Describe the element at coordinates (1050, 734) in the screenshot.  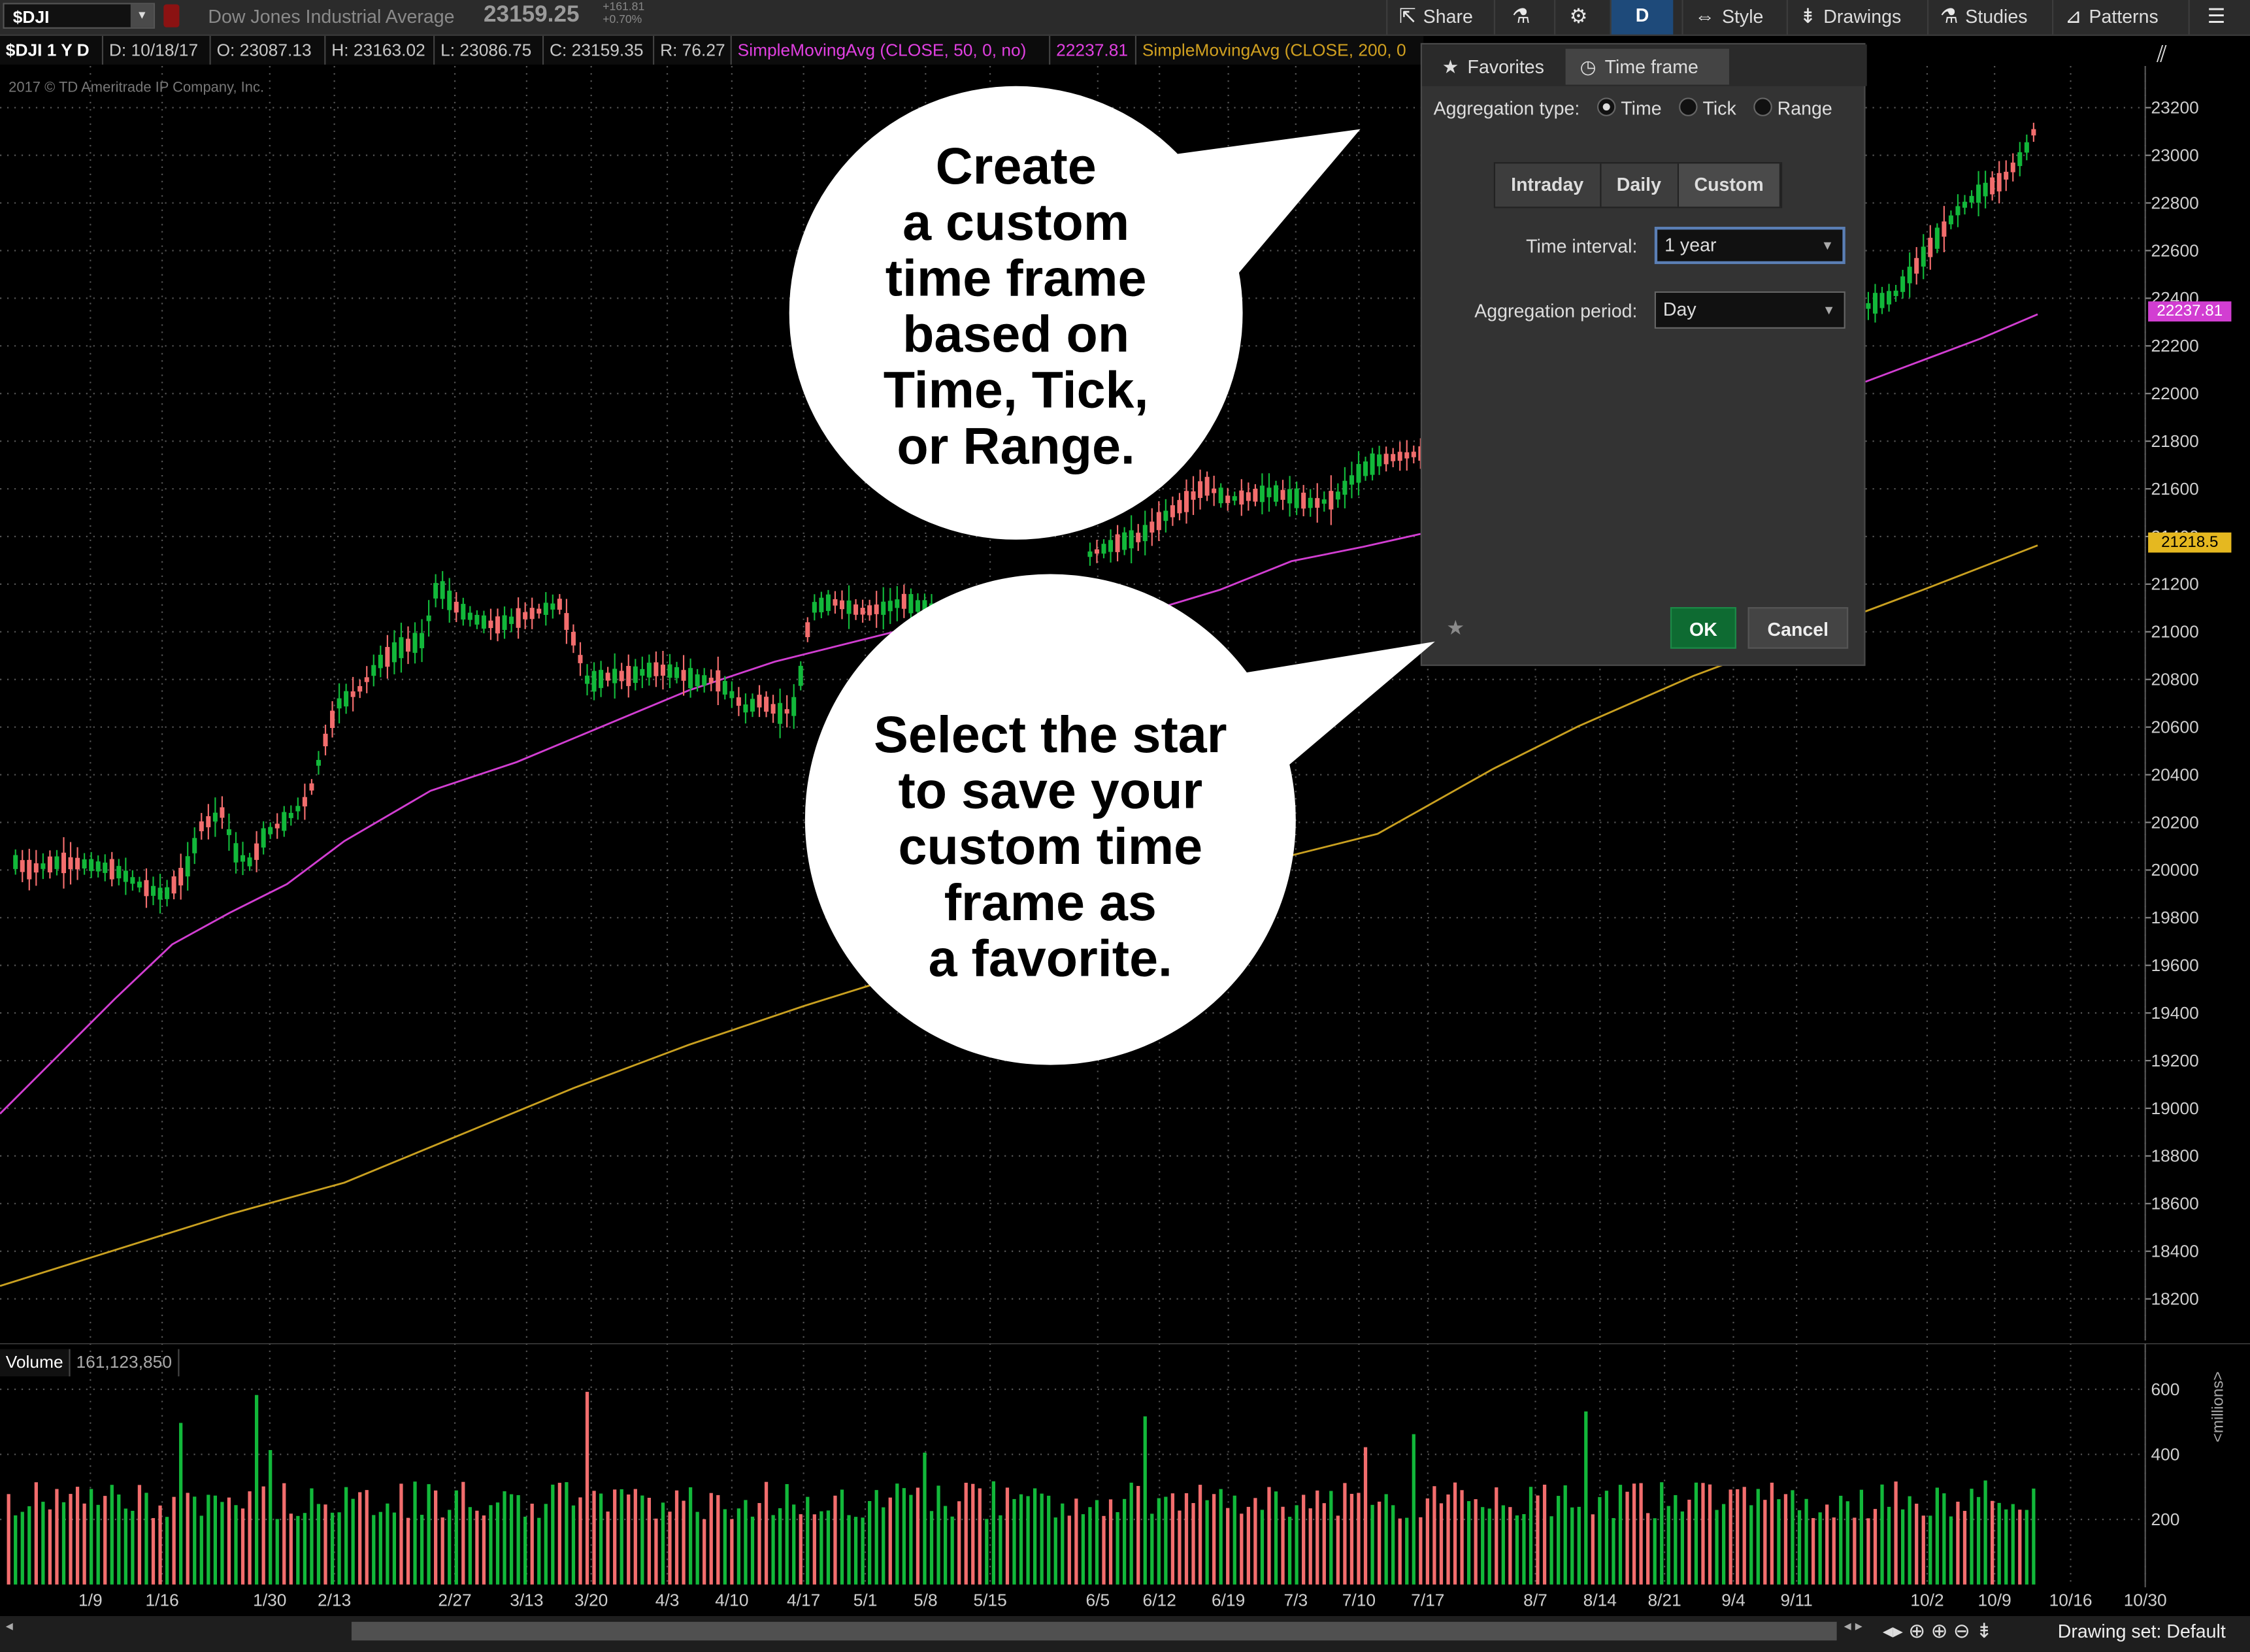
I see `callout-bottom-line: Select the star` at that location.